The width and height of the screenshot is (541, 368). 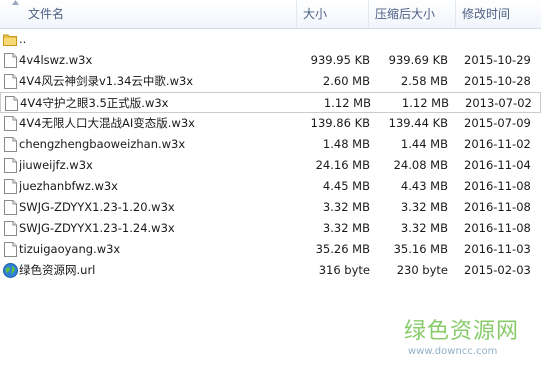 What do you see at coordinates (333, 14) in the screenshot?
I see `column-header-size: 大小` at bounding box center [333, 14].